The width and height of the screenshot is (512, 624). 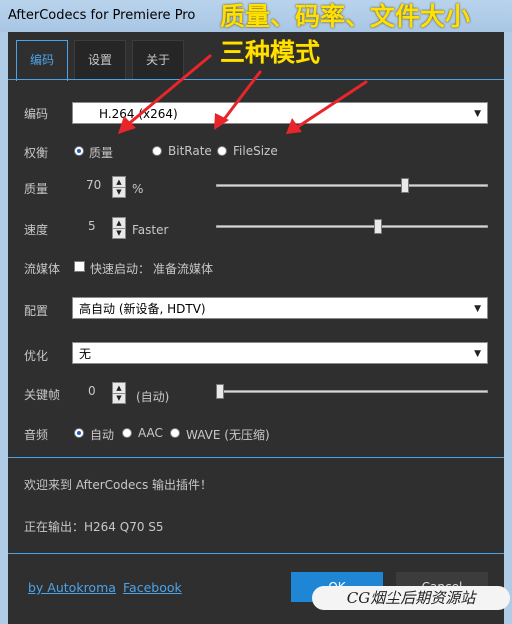 What do you see at coordinates (241, 97) in the screenshot?
I see `arrow-to-bitrate` at bounding box center [241, 97].